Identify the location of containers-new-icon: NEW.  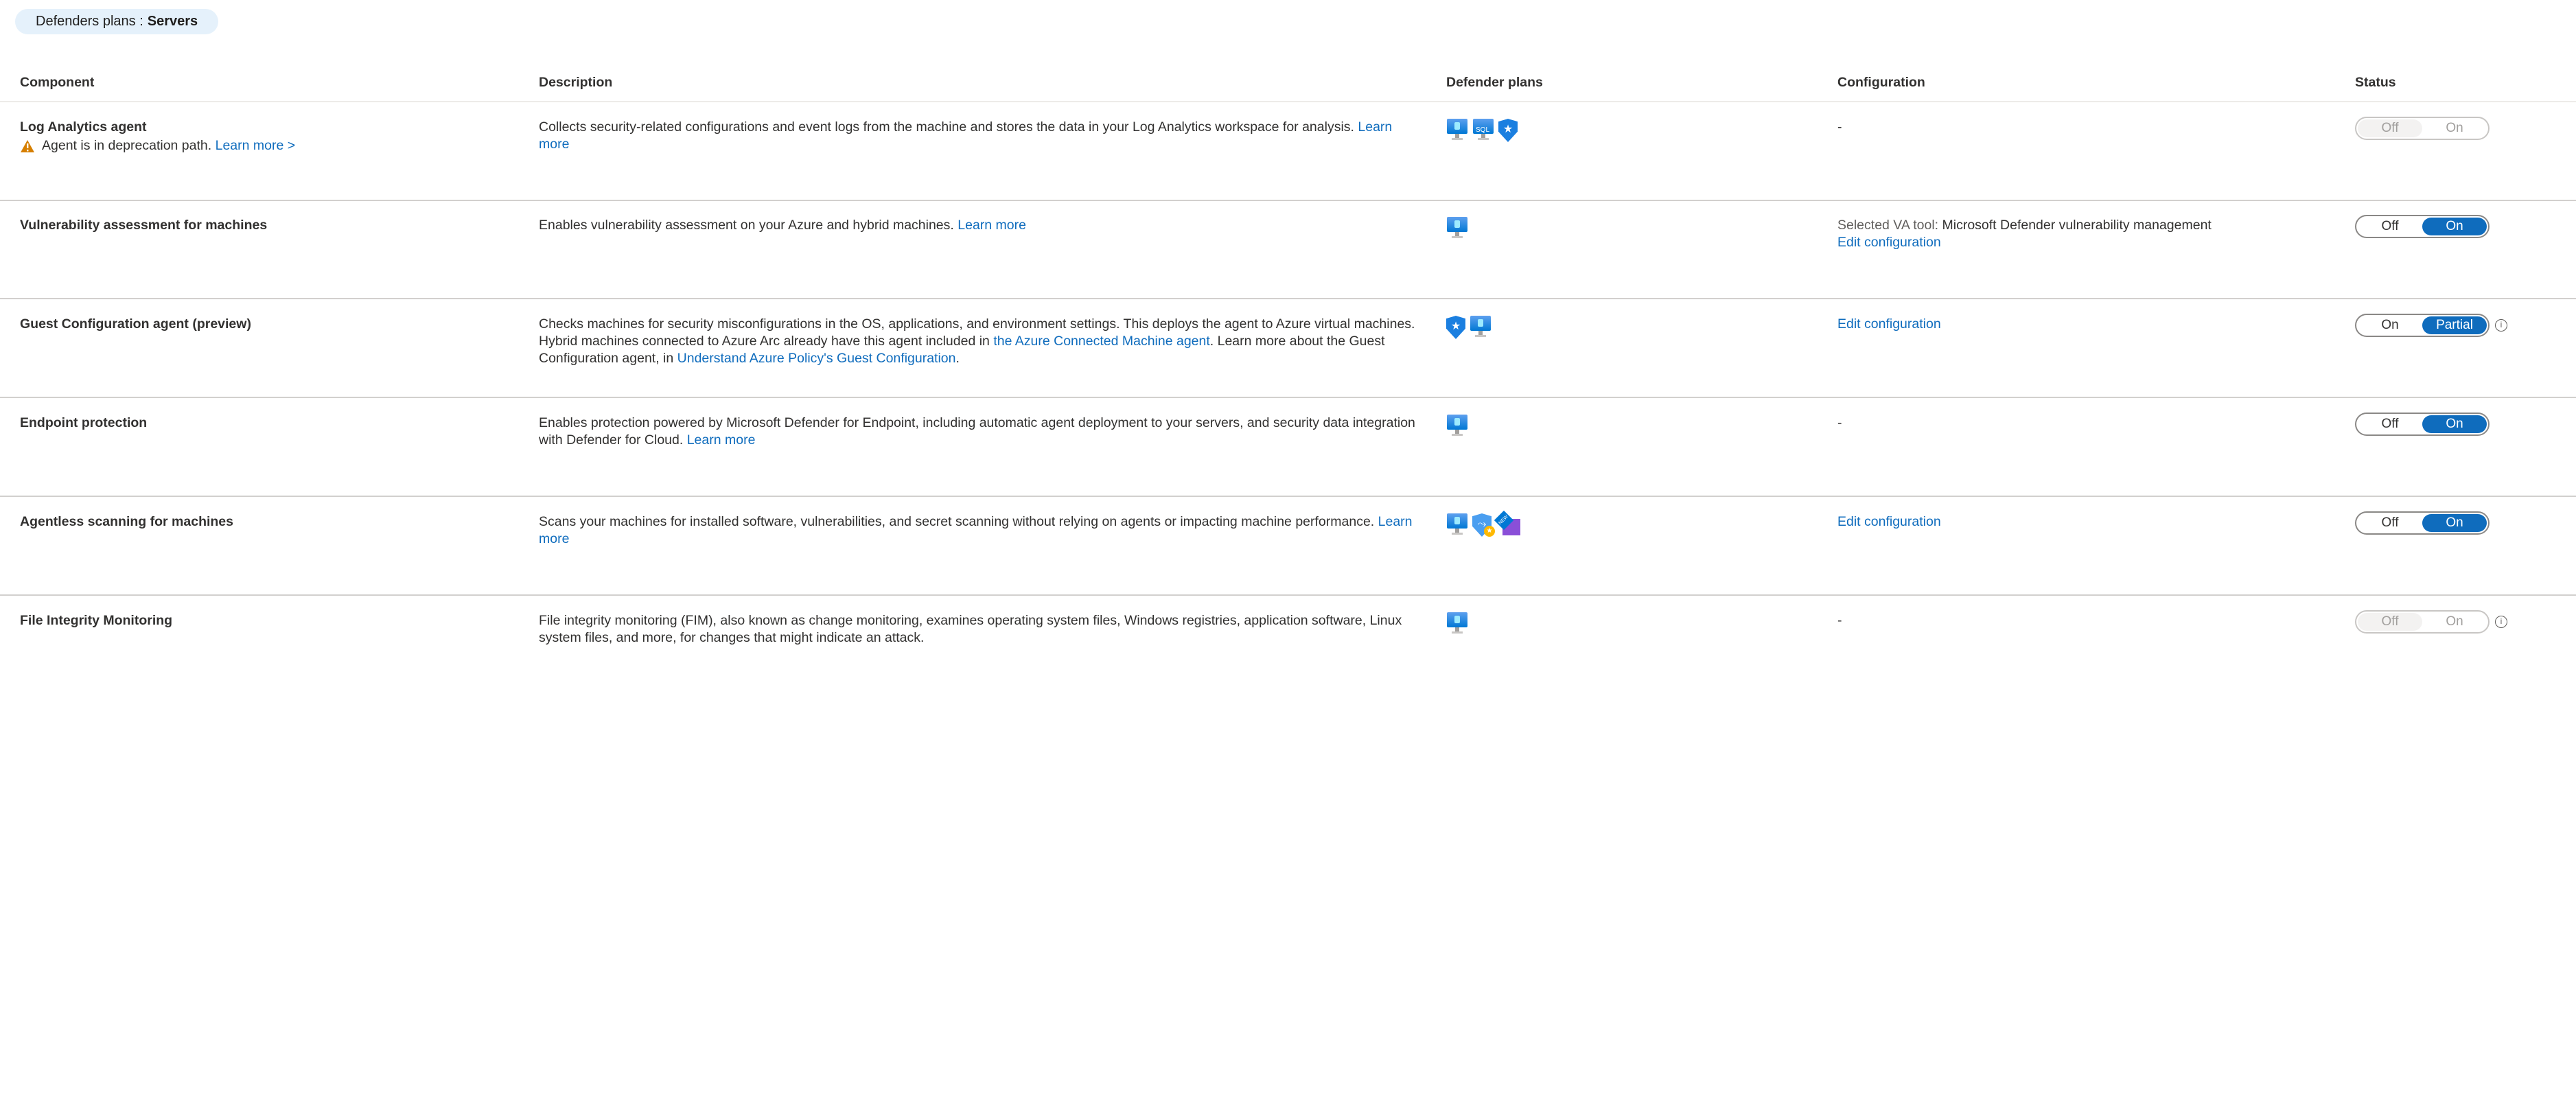
(1508, 523).